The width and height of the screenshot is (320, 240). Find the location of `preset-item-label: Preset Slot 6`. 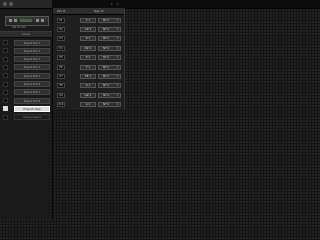

preset-item-label: Preset Slot 6 is located at coordinates (32, 84).